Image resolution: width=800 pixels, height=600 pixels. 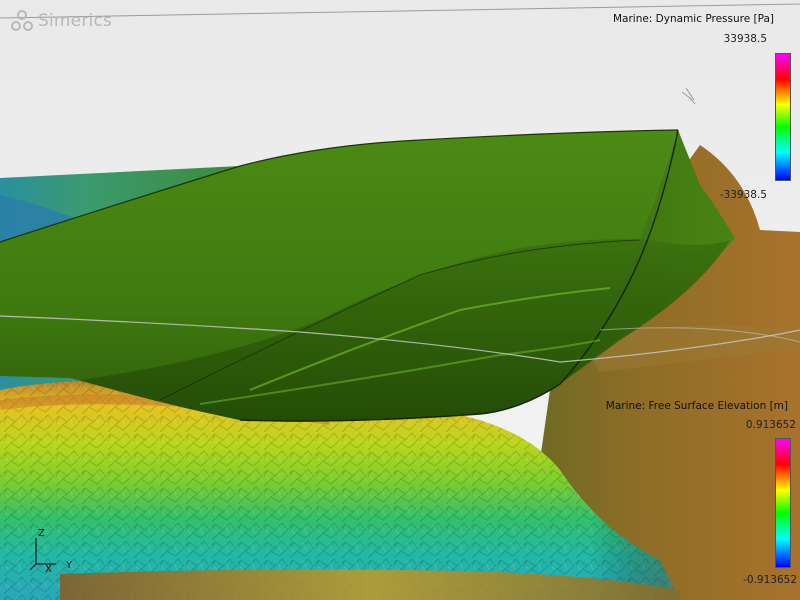 I want to click on axis-triad: Z Y X, so click(x=51, y=551).